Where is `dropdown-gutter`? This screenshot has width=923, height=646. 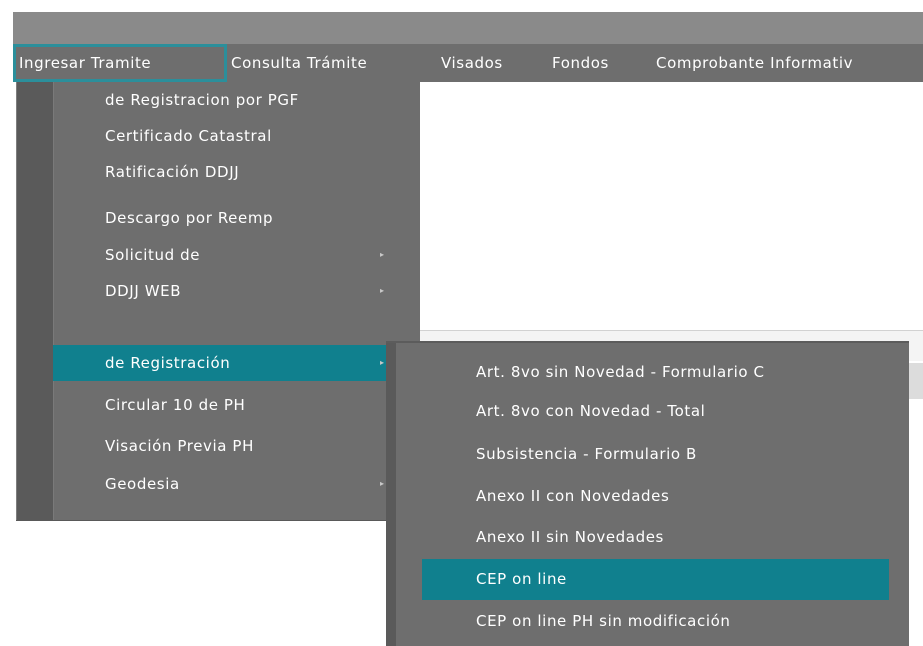
dropdown-gutter is located at coordinates (35, 301).